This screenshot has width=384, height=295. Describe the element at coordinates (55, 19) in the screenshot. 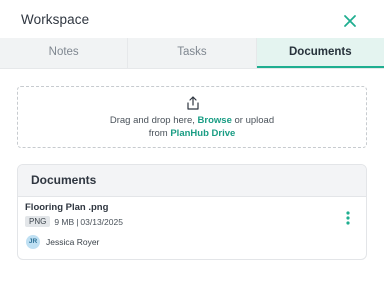

I see `panel-title: Workspace` at that location.